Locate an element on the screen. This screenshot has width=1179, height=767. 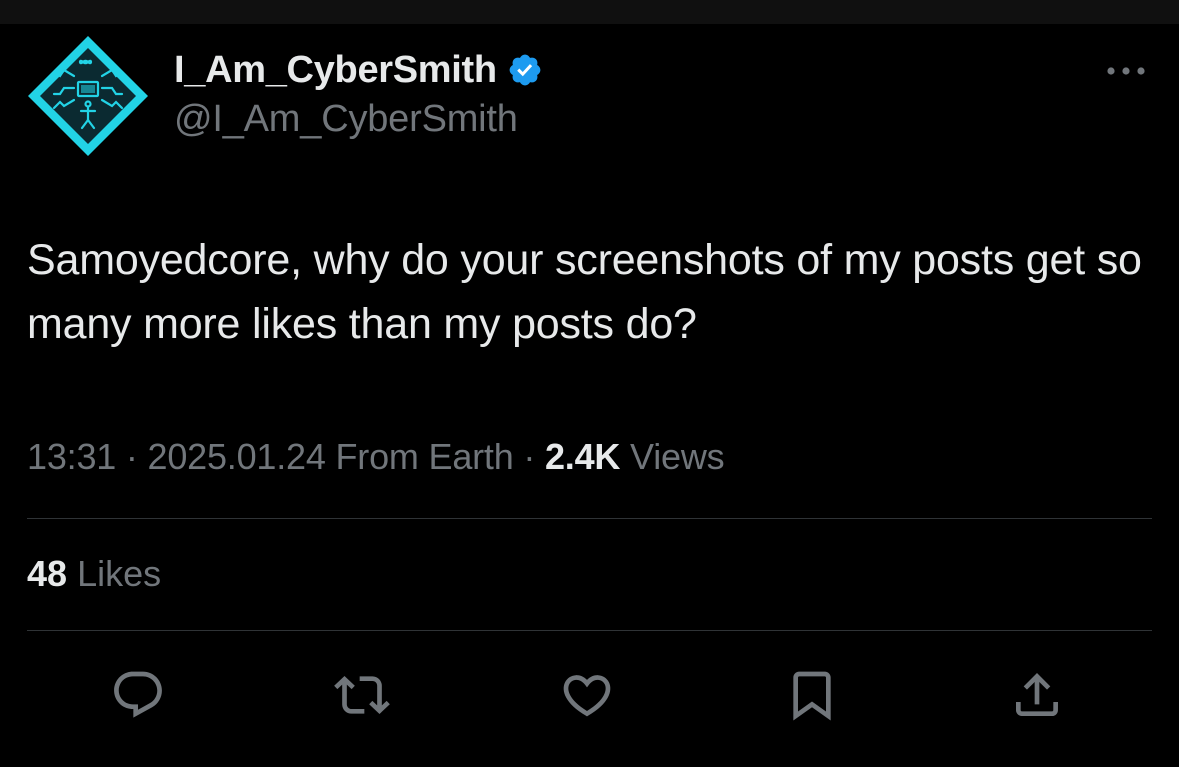
author-display-name: I_Am_CyberSmith is located at coordinates (335, 70).